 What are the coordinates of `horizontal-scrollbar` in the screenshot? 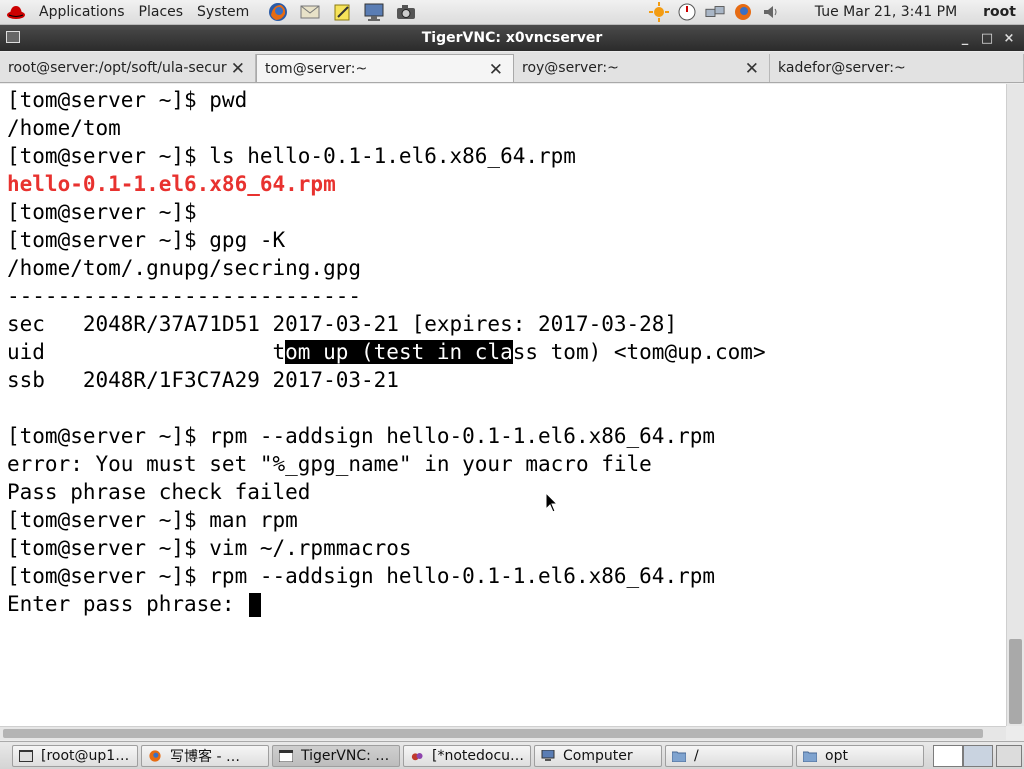 It's located at (503, 733).